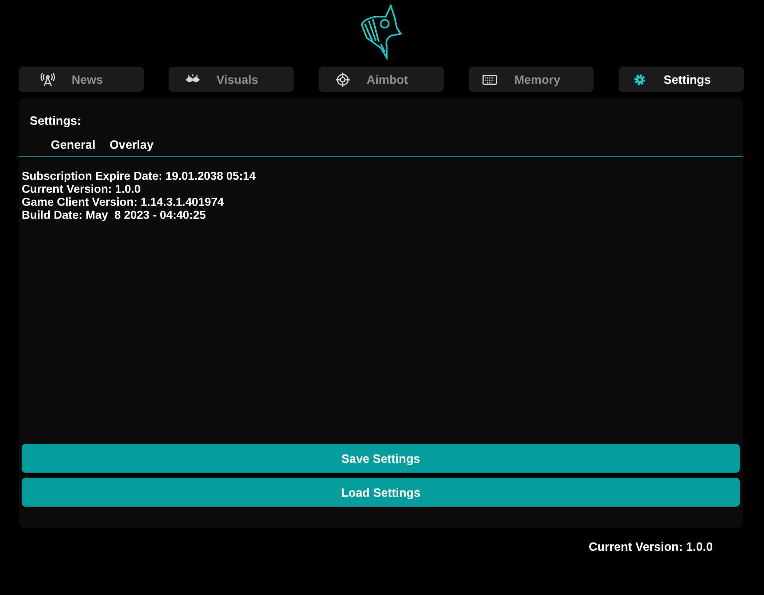 This screenshot has width=764, height=595. I want to click on subtab: Overlay, so click(132, 145).